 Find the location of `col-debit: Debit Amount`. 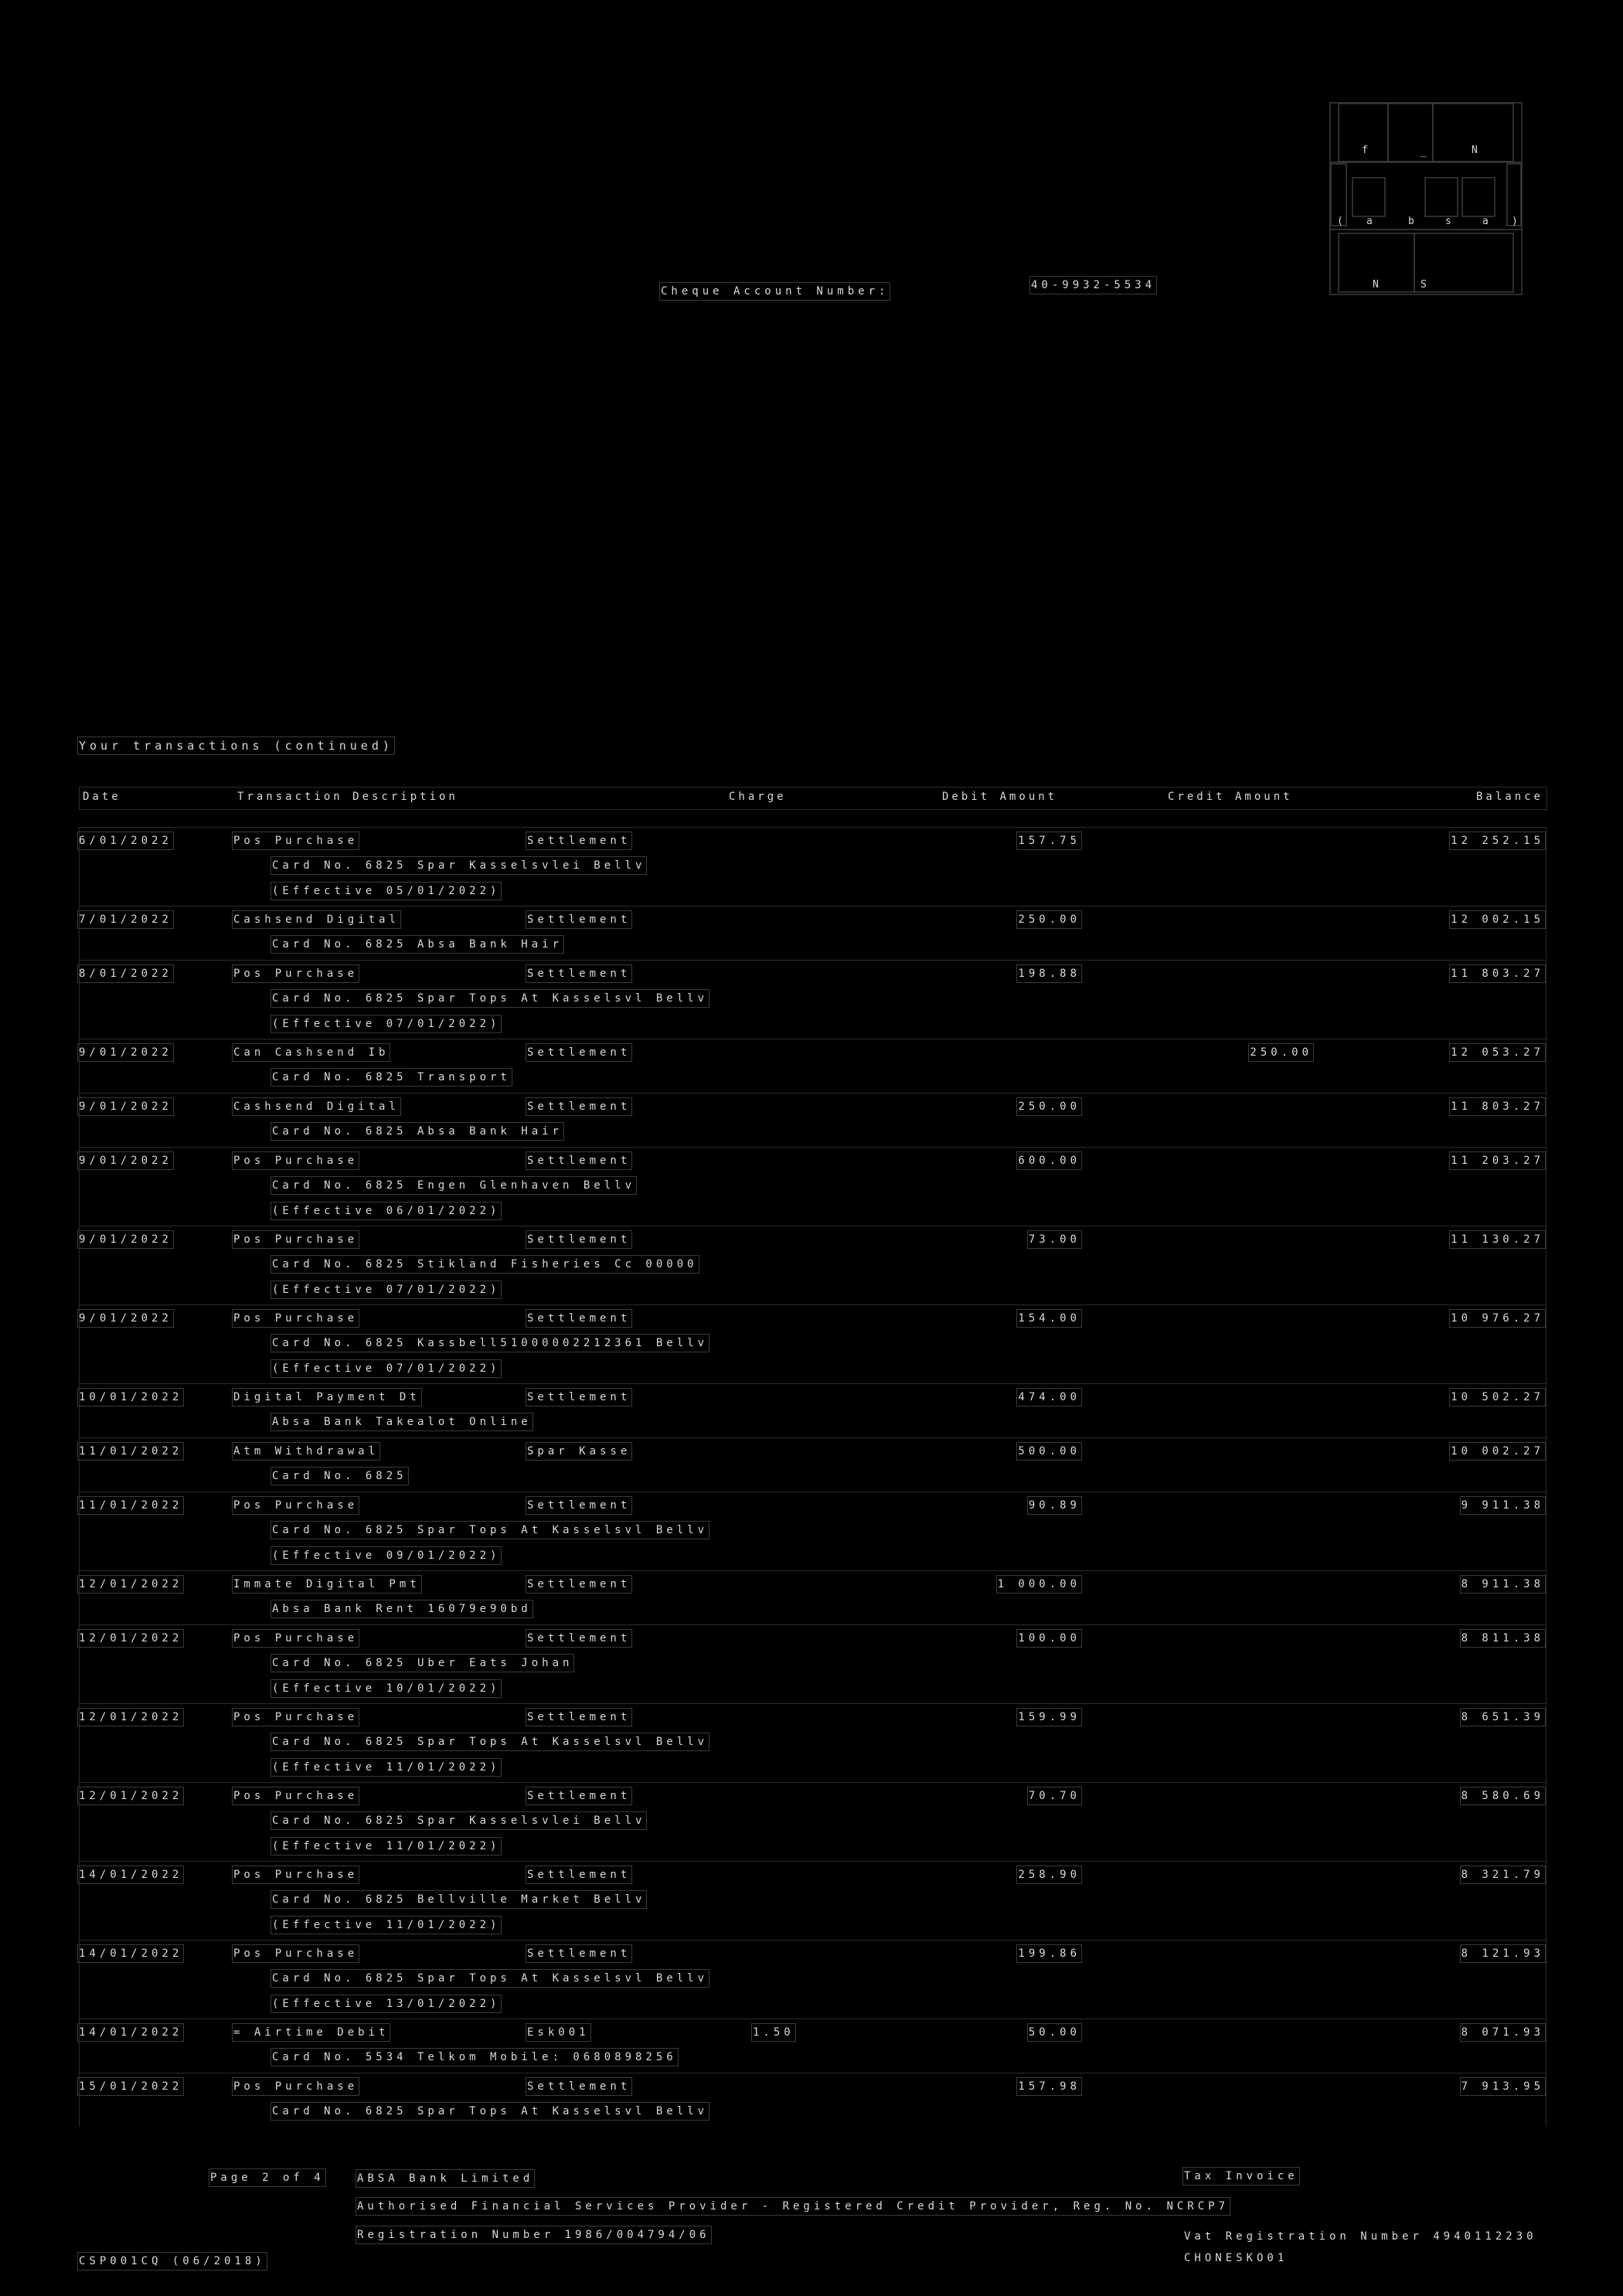

col-debit: Debit Amount is located at coordinates (1000, 797).